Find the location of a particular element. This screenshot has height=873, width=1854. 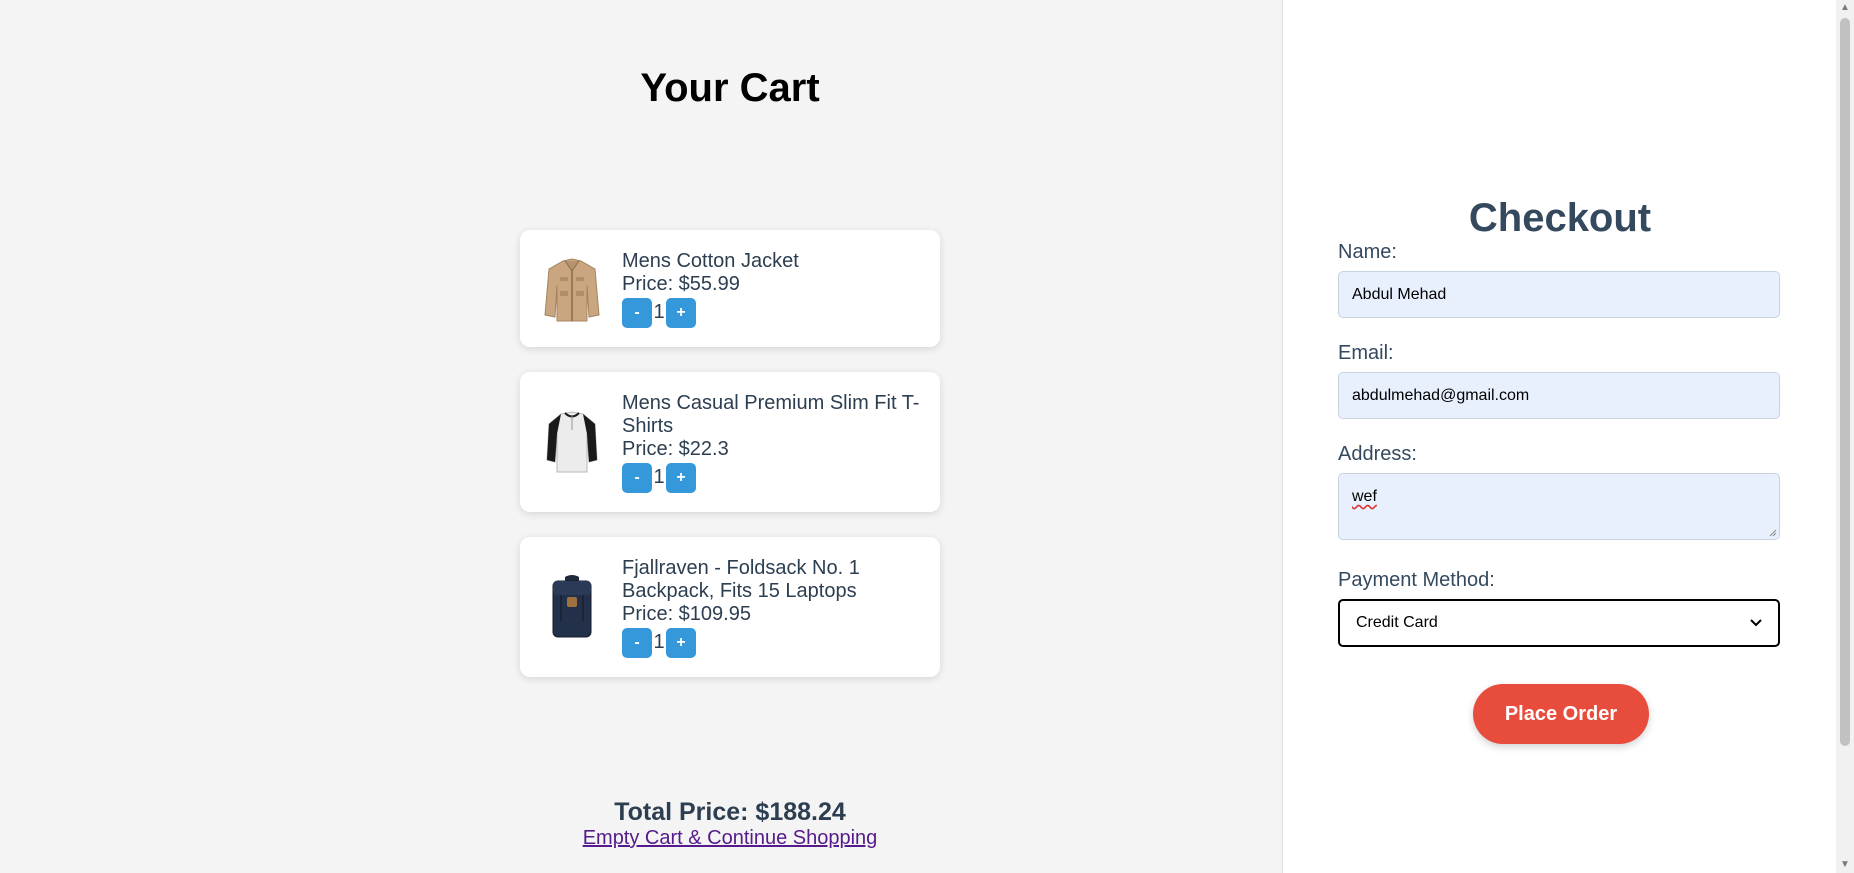

tshirt-image is located at coordinates (572, 442).